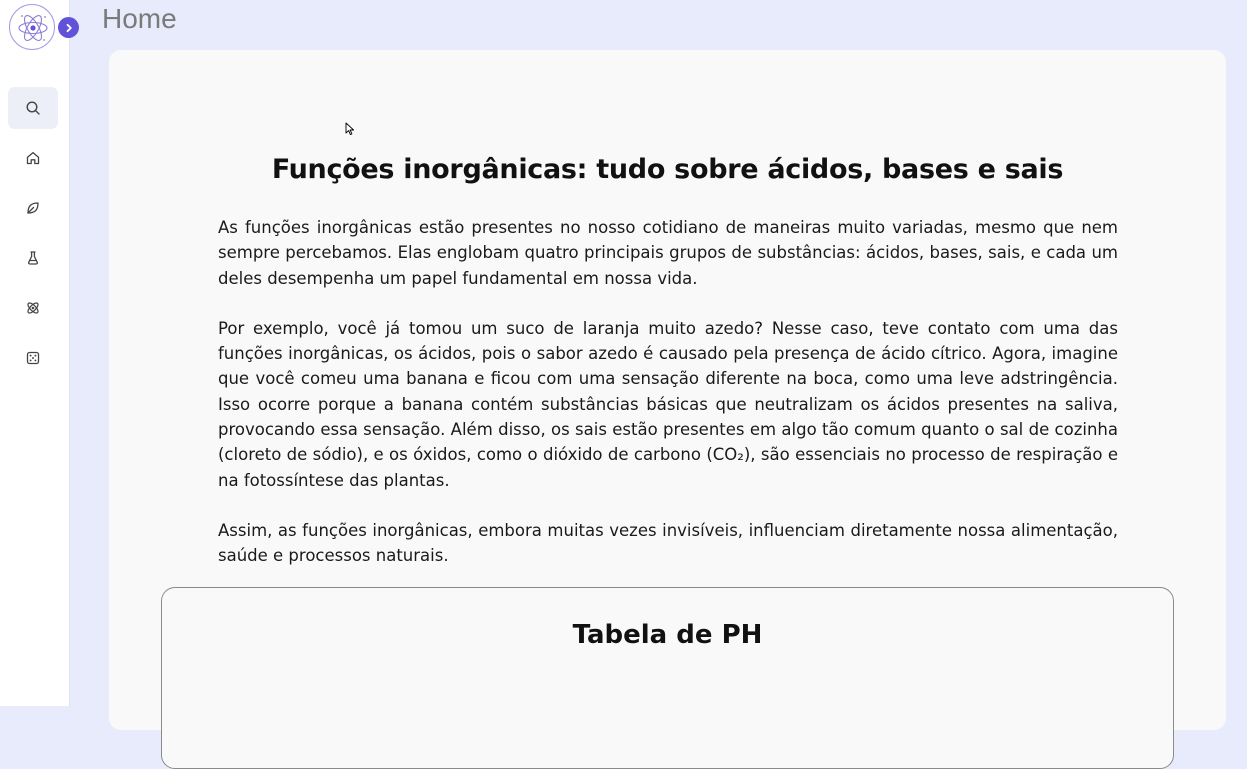 The width and height of the screenshot is (1247, 769). I want to click on dice-icon, so click(33, 358).